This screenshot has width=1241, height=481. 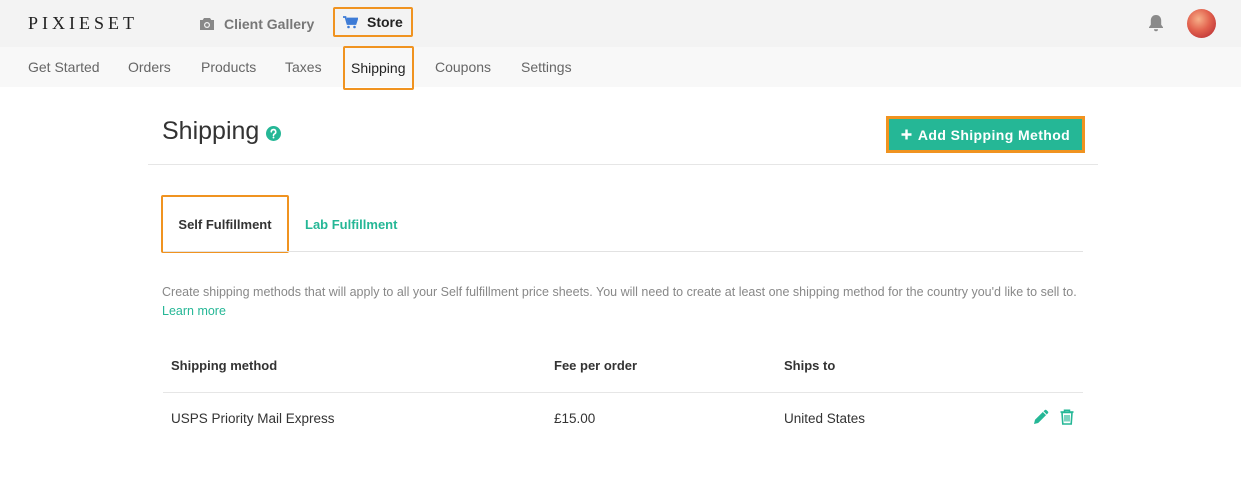 I want to click on user-avatar, so click(x=1201, y=23).